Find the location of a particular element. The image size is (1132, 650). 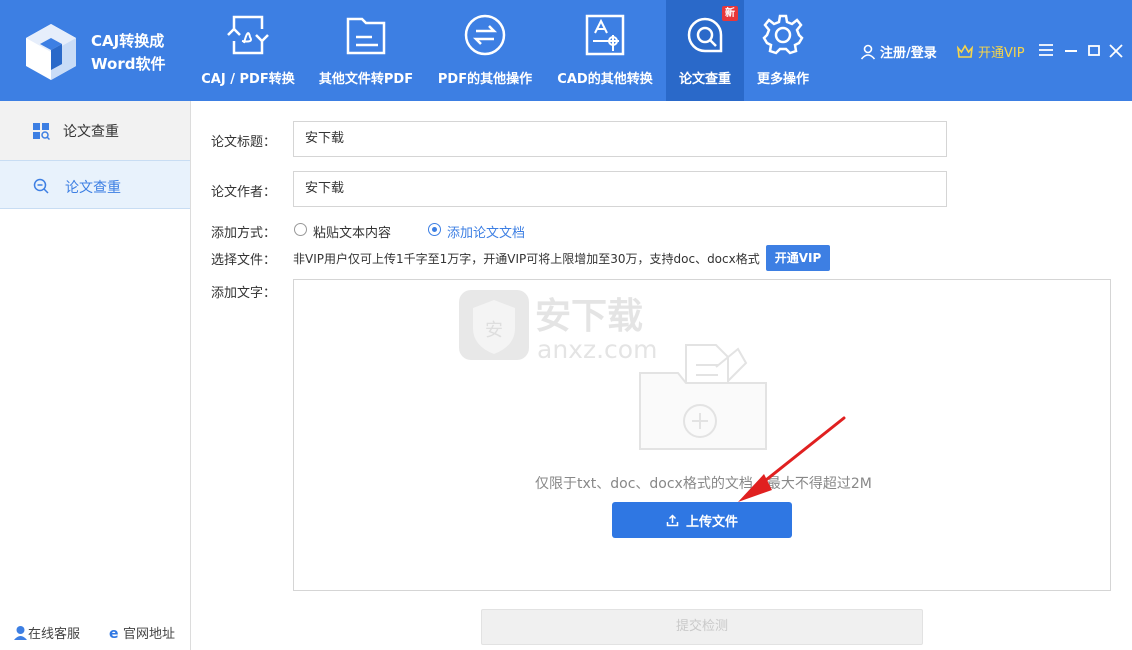

crown-icon is located at coordinates (965, 50).